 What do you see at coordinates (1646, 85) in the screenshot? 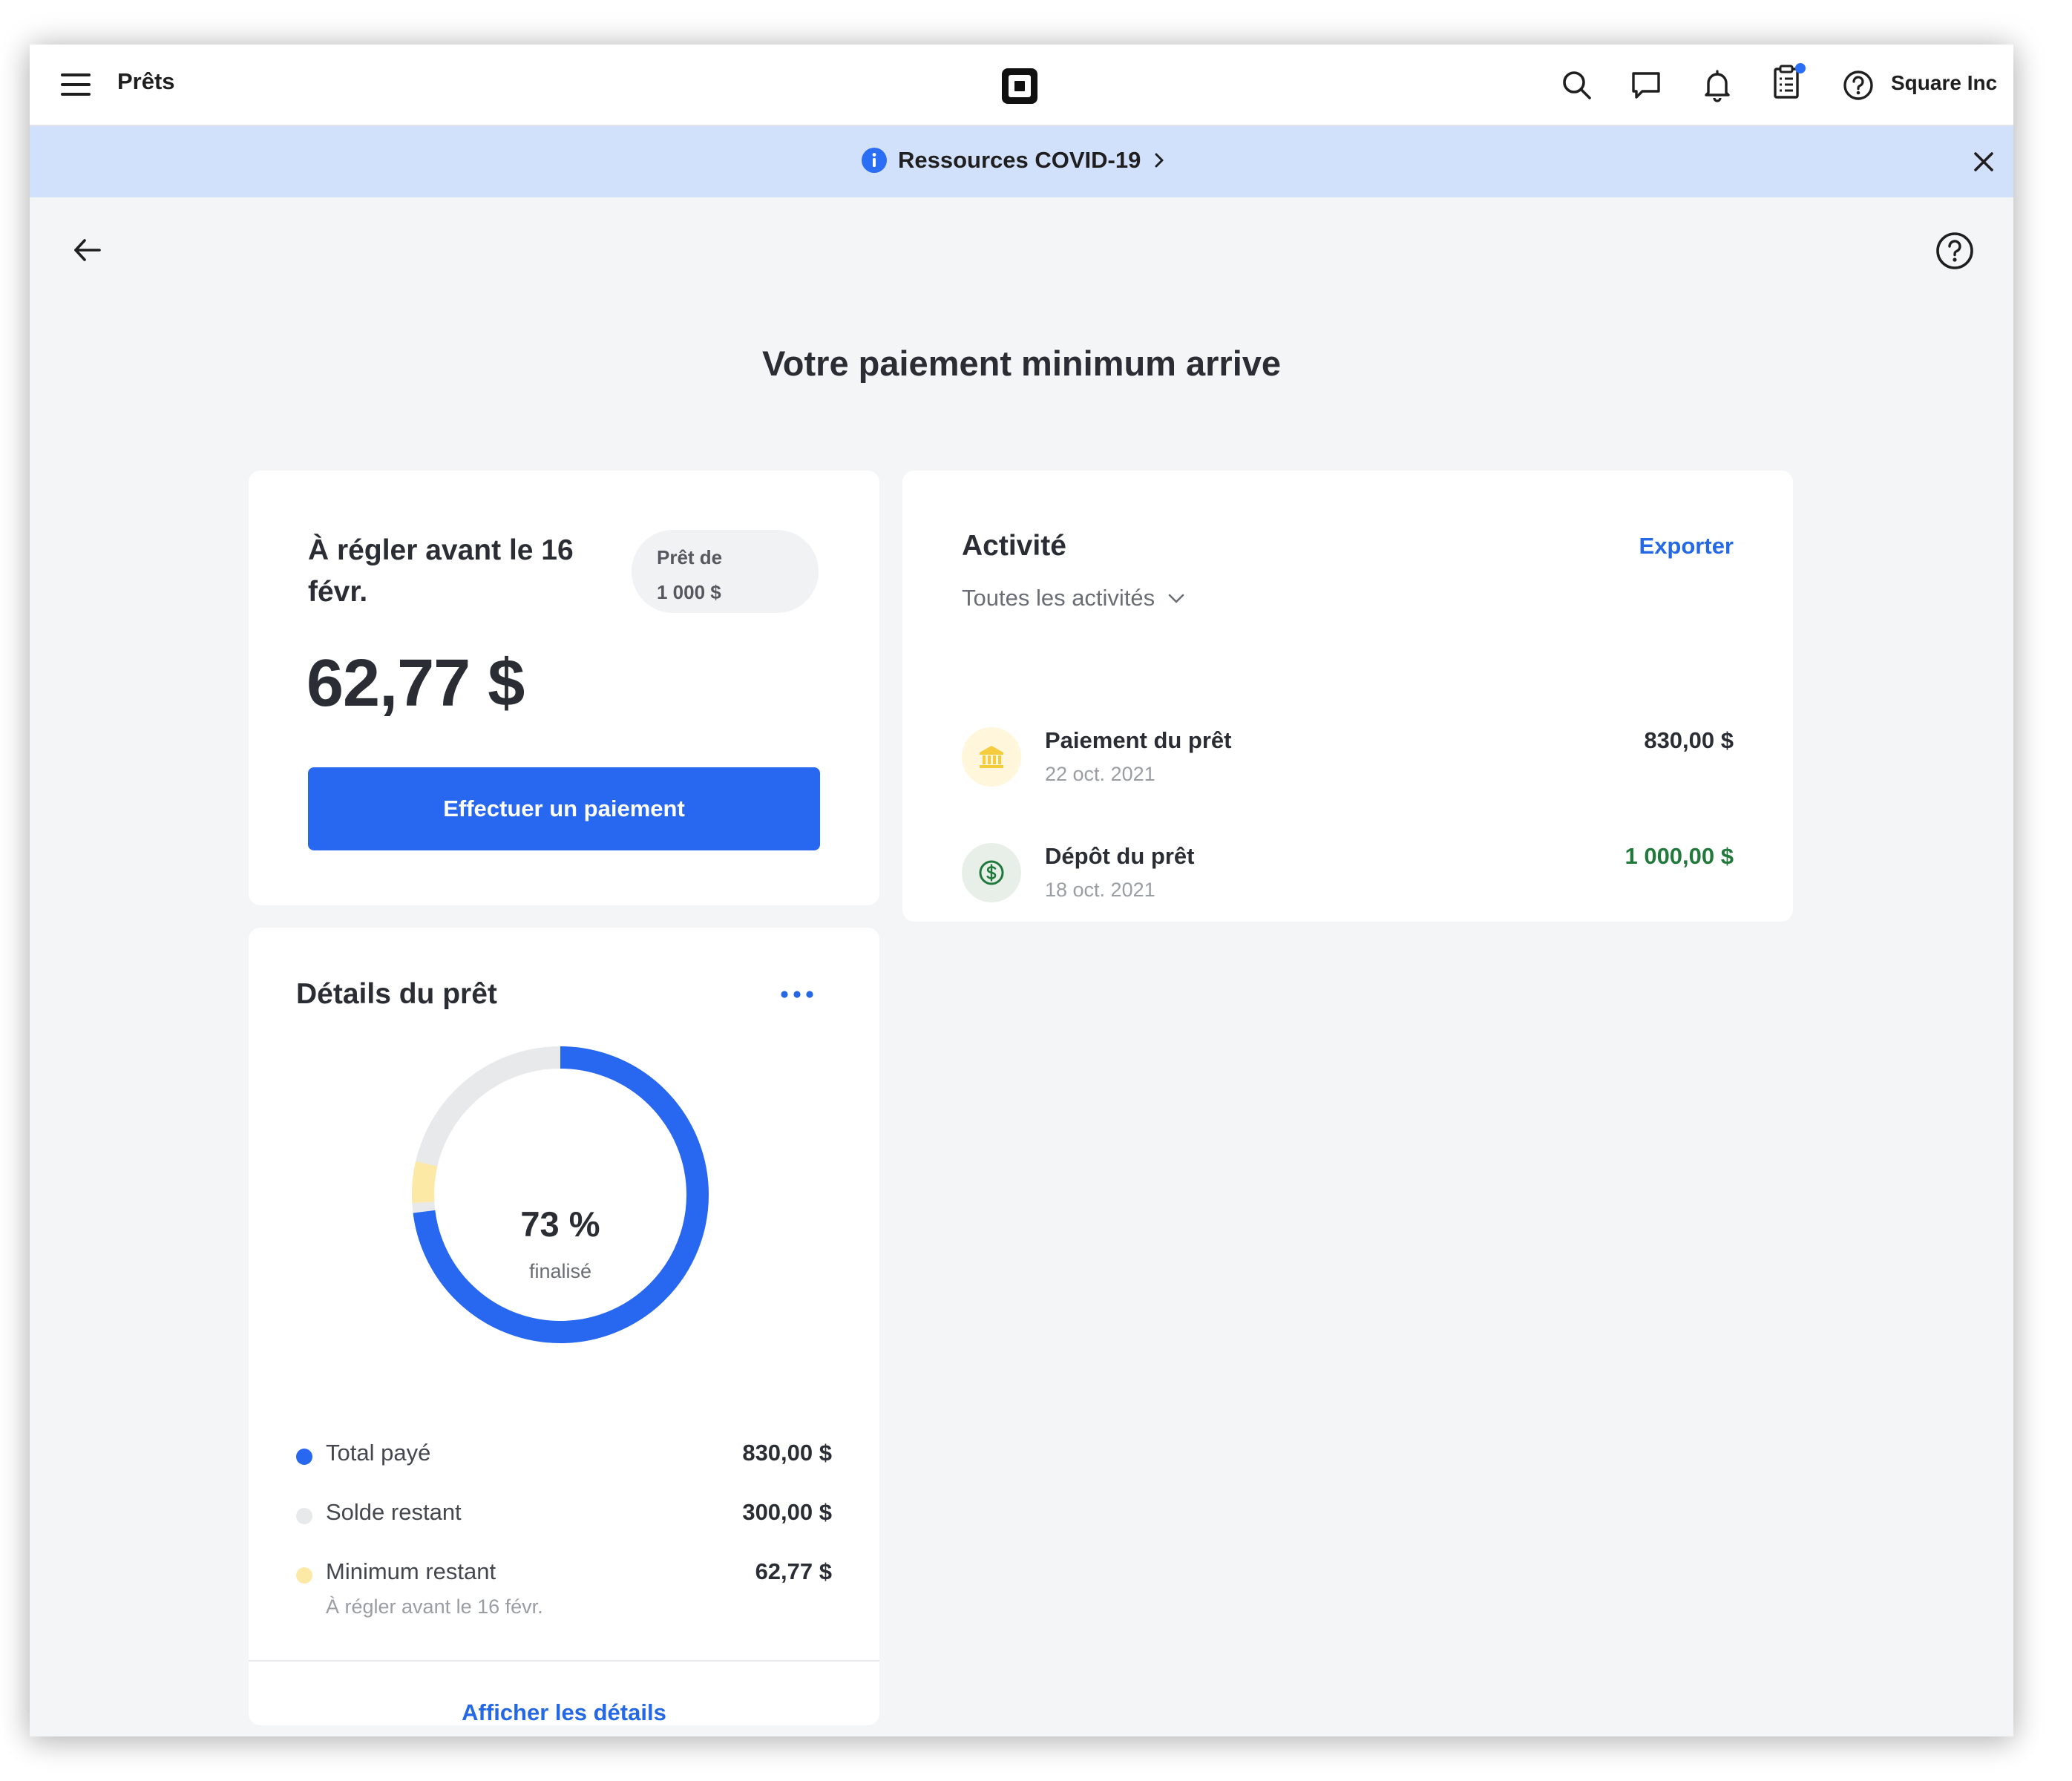
I see `messages-icon` at bounding box center [1646, 85].